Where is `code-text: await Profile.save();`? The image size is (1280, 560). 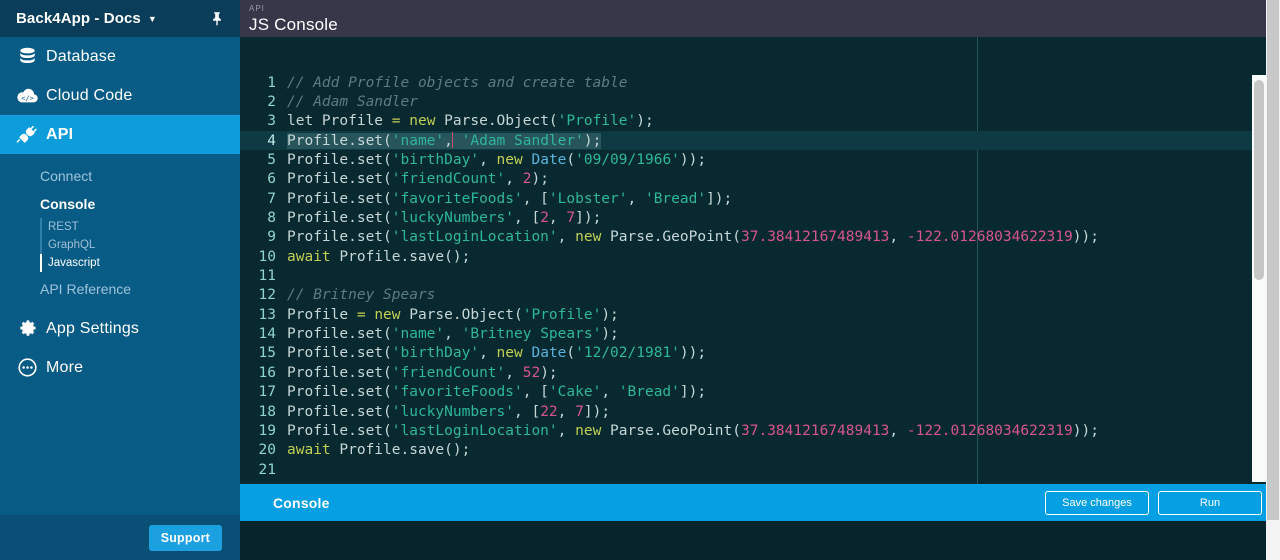 code-text: await Profile.save(); is located at coordinates (379, 450).